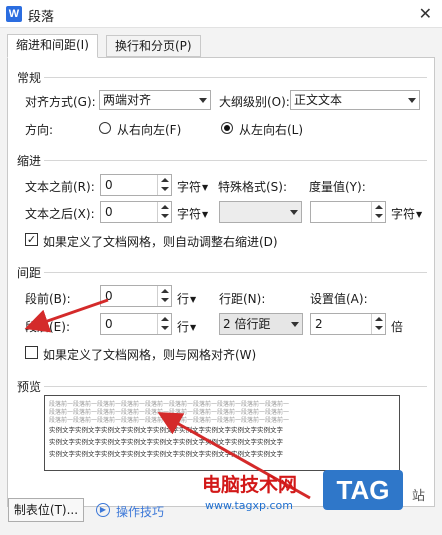 This screenshot has height=535, width=442. What do you see at coordinates (60, 187) in the screenshot?
I see `indent-before-label: 文本之前(R):` at bounding box center [60, 187].